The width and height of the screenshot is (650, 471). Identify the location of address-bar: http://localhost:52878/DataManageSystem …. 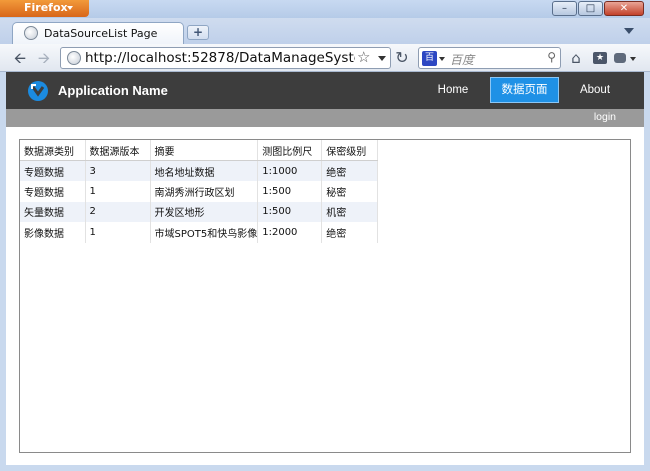
(225, 58).